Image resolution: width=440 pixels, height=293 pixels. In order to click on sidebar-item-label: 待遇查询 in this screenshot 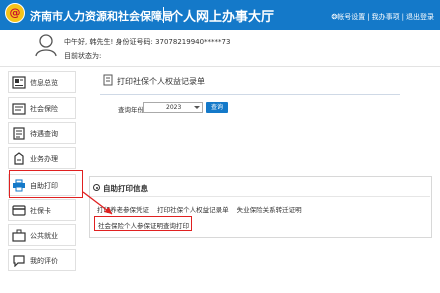, I will do `click(44, 134)`.